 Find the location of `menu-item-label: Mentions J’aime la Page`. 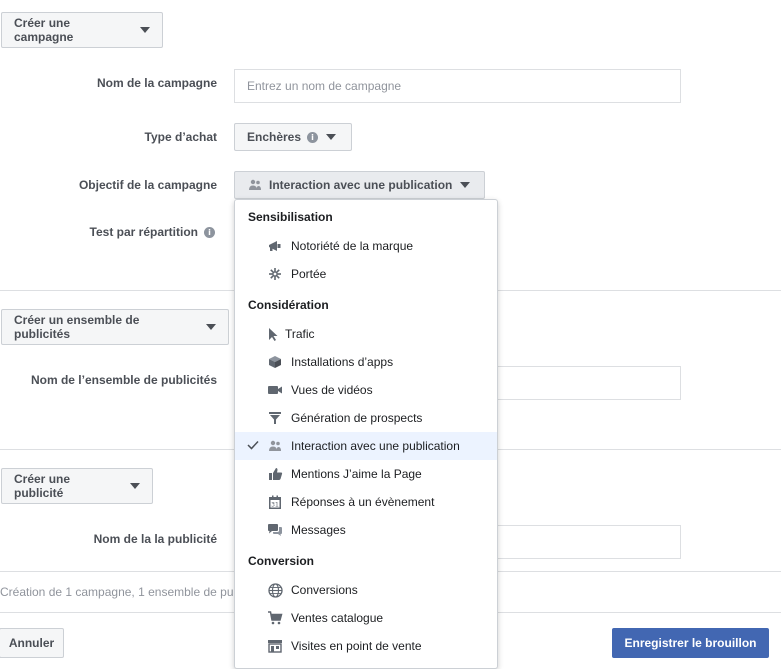

menu-item-label: Mentions J’aime la Page is located at coordinates (356, 474).